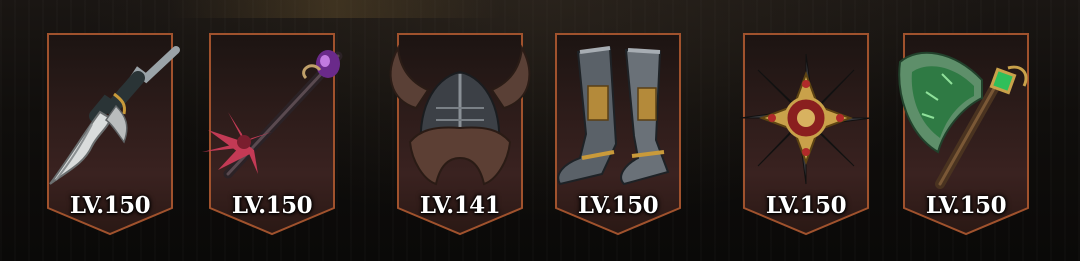  Describe the element at coordinates (460, 205) in the screenshot. I see `level-label: LV.141` at that location.